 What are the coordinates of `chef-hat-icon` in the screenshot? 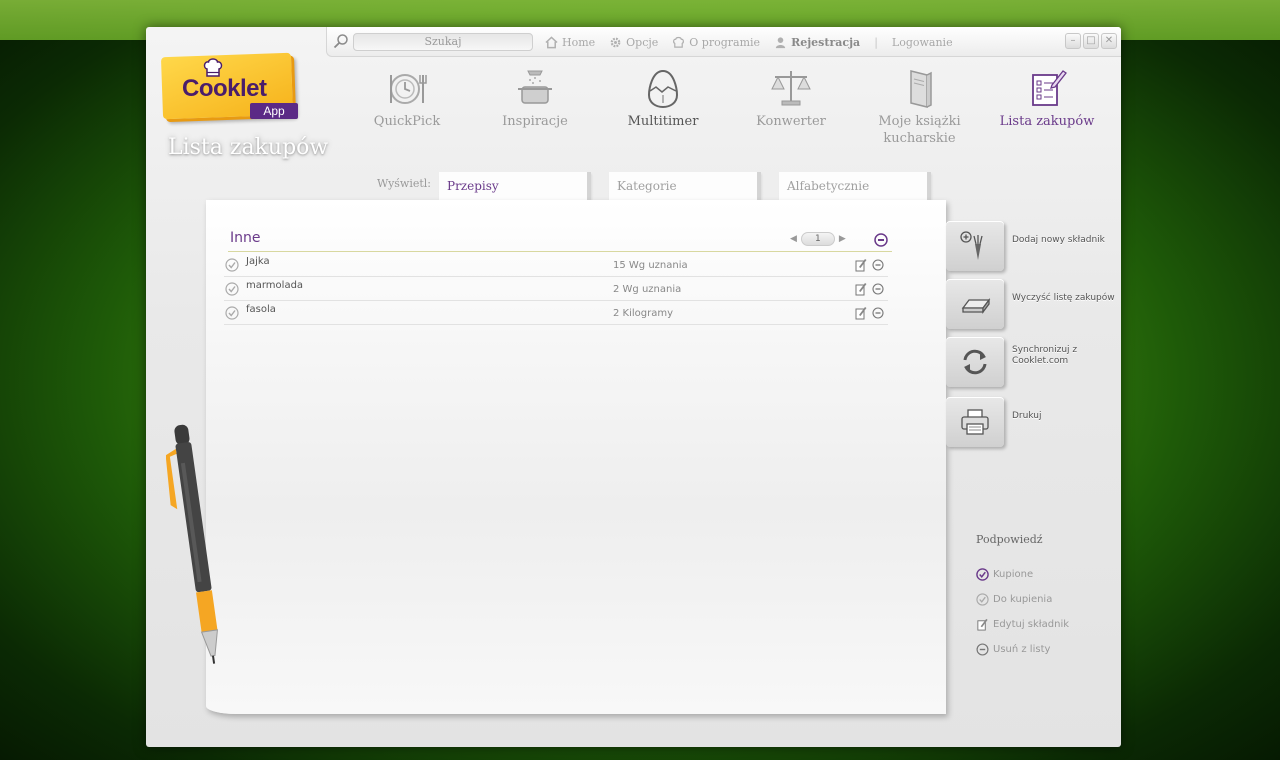 It's located at (679, 42).